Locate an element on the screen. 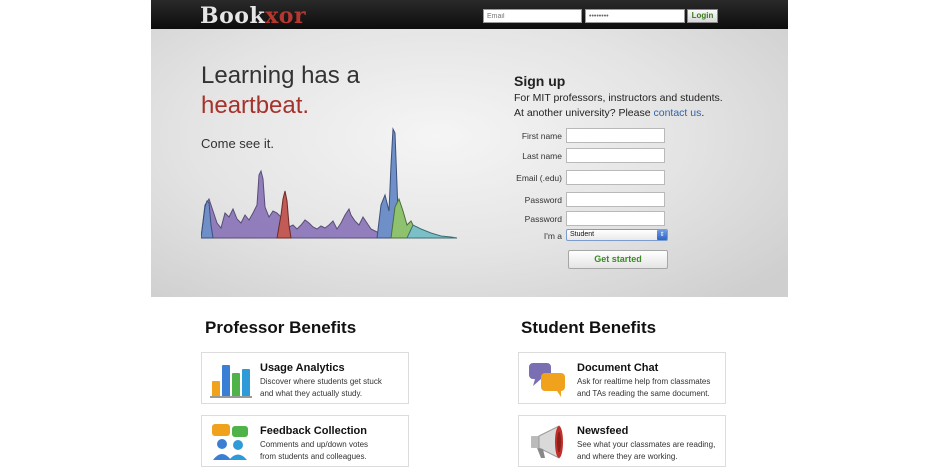  usage-analytics-desc-line1: Discover where students get stuck is located at coordinates (321, 381).